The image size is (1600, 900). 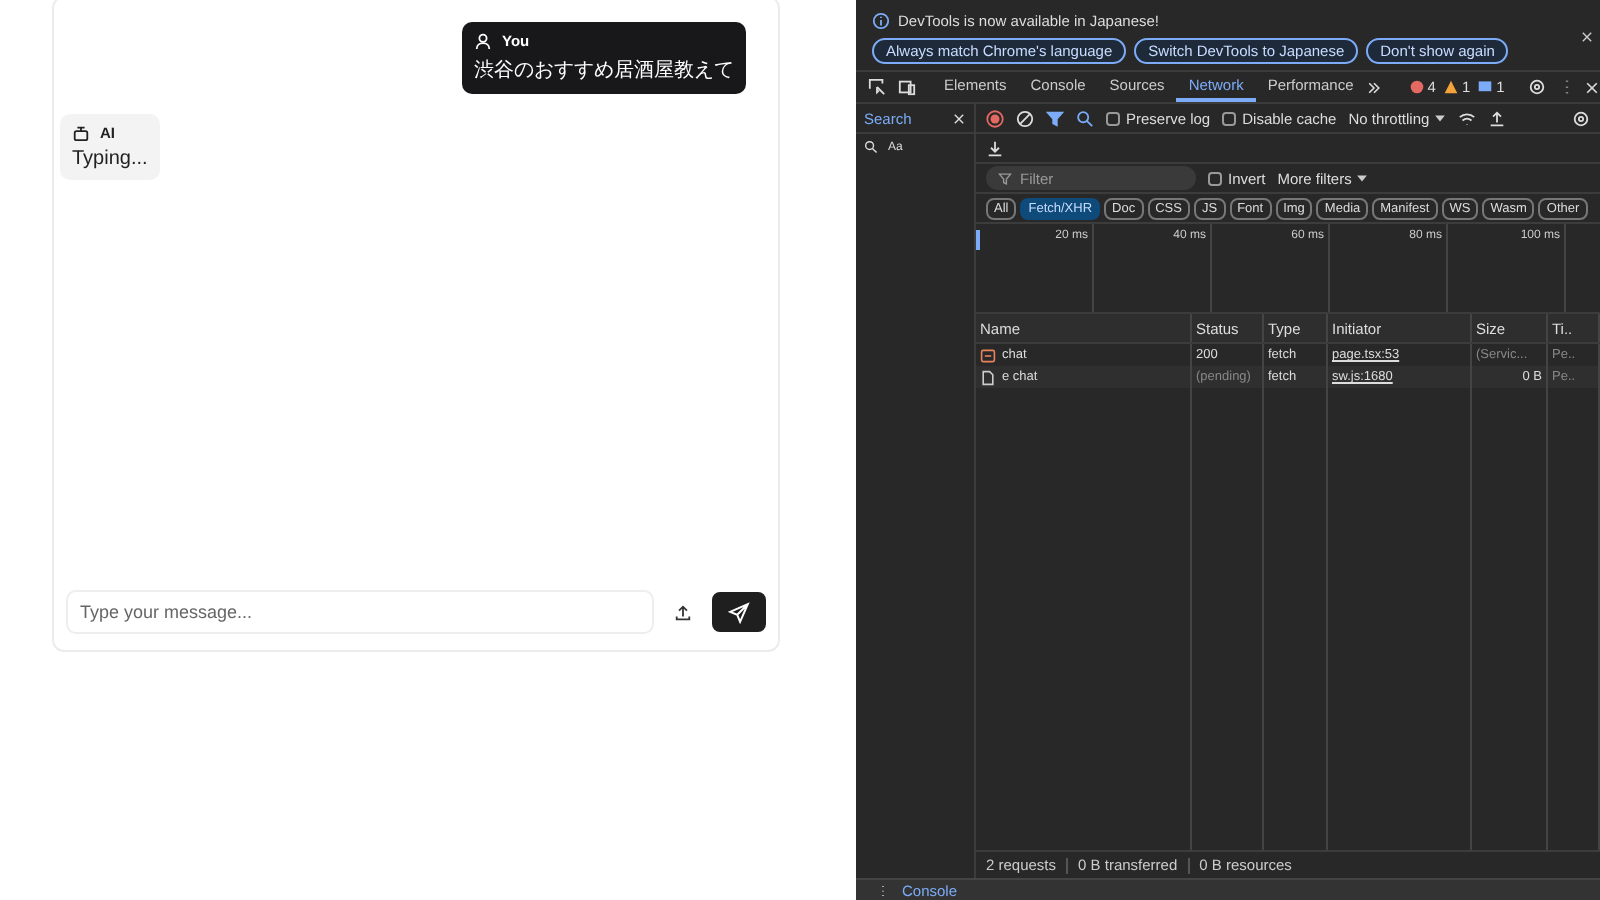 I want to click on wifi-icon, so click(x=1466, y=118).